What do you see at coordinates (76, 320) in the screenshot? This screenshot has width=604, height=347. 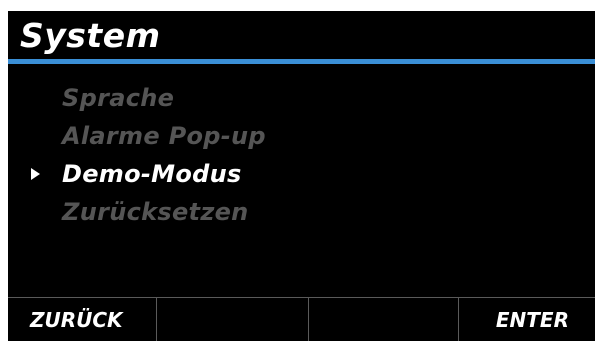 I see `back-button-label: ZURÜCK` at bounding box center [76, 320].